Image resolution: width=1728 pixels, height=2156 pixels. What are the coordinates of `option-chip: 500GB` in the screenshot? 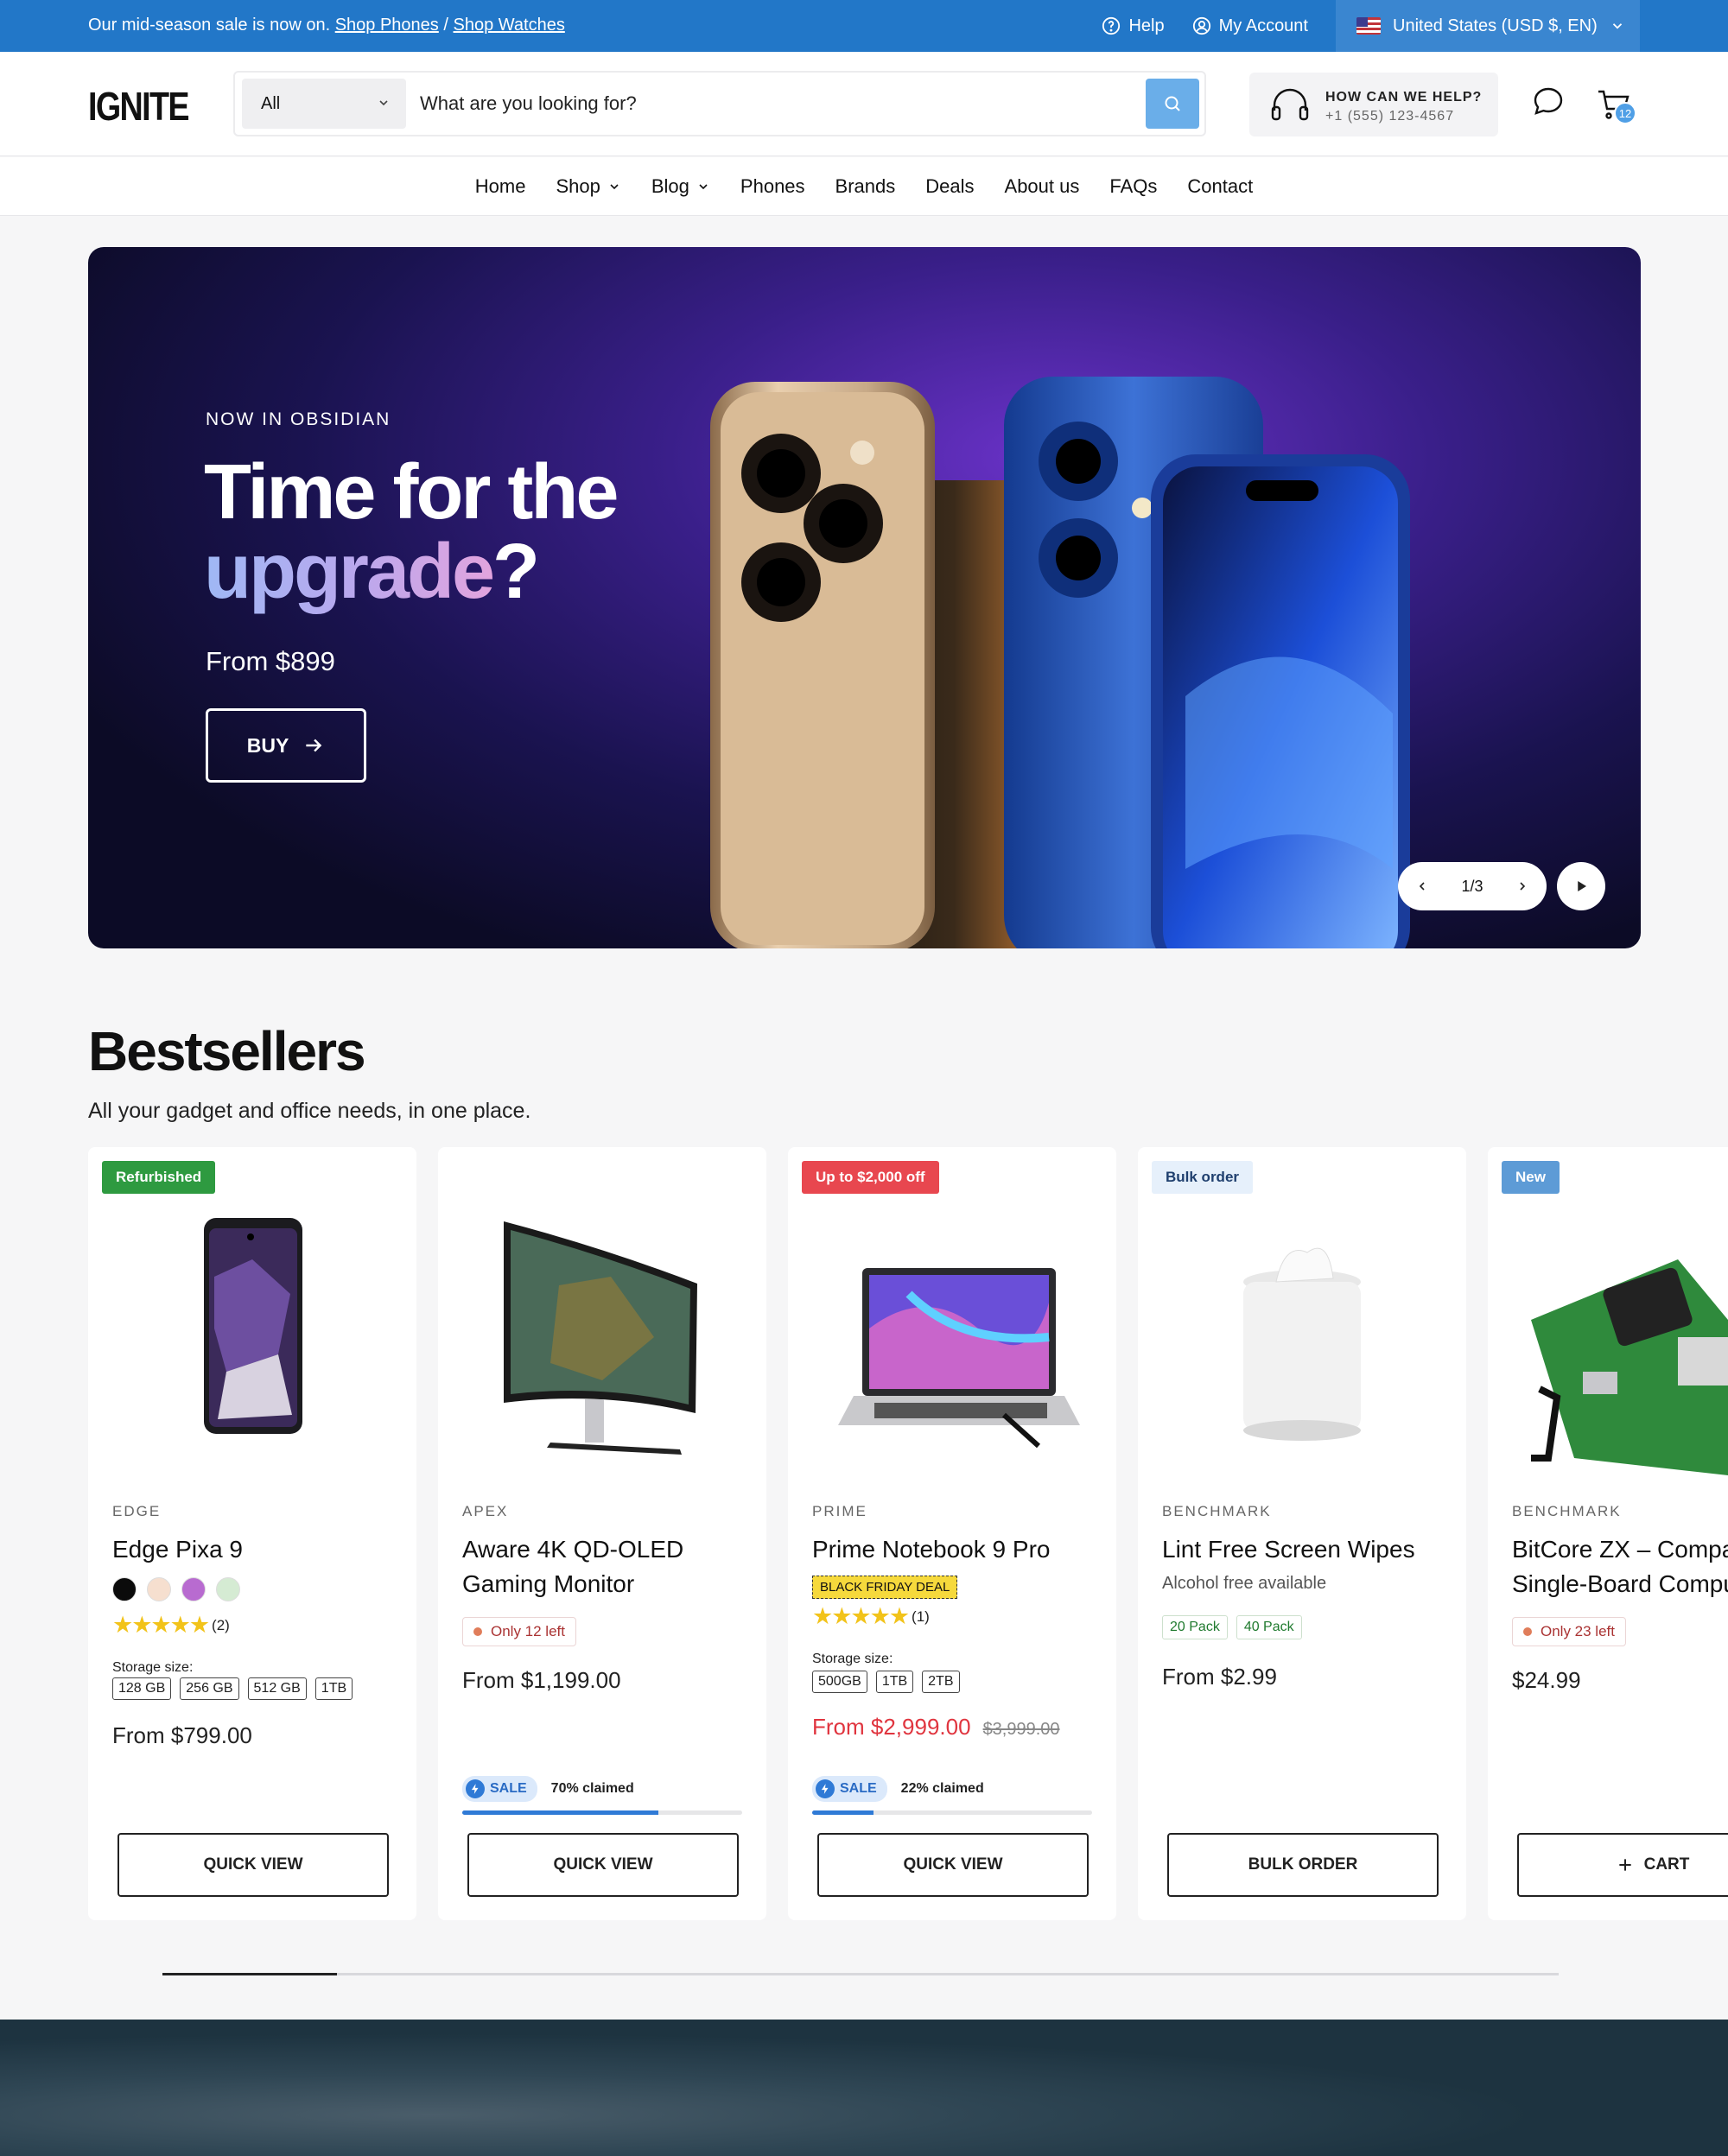 It's located at (839, 1682).